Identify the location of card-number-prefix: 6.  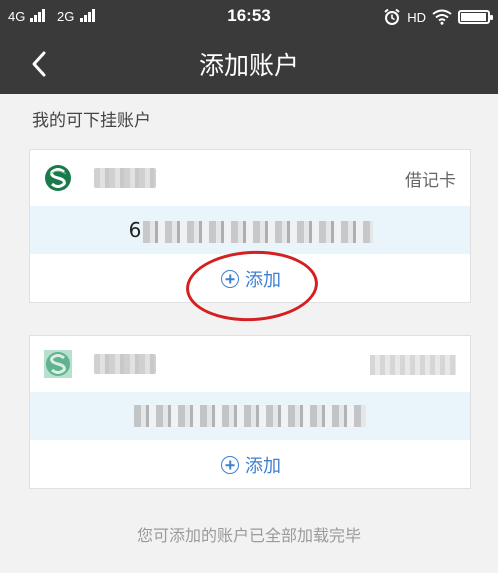
(135, 230).